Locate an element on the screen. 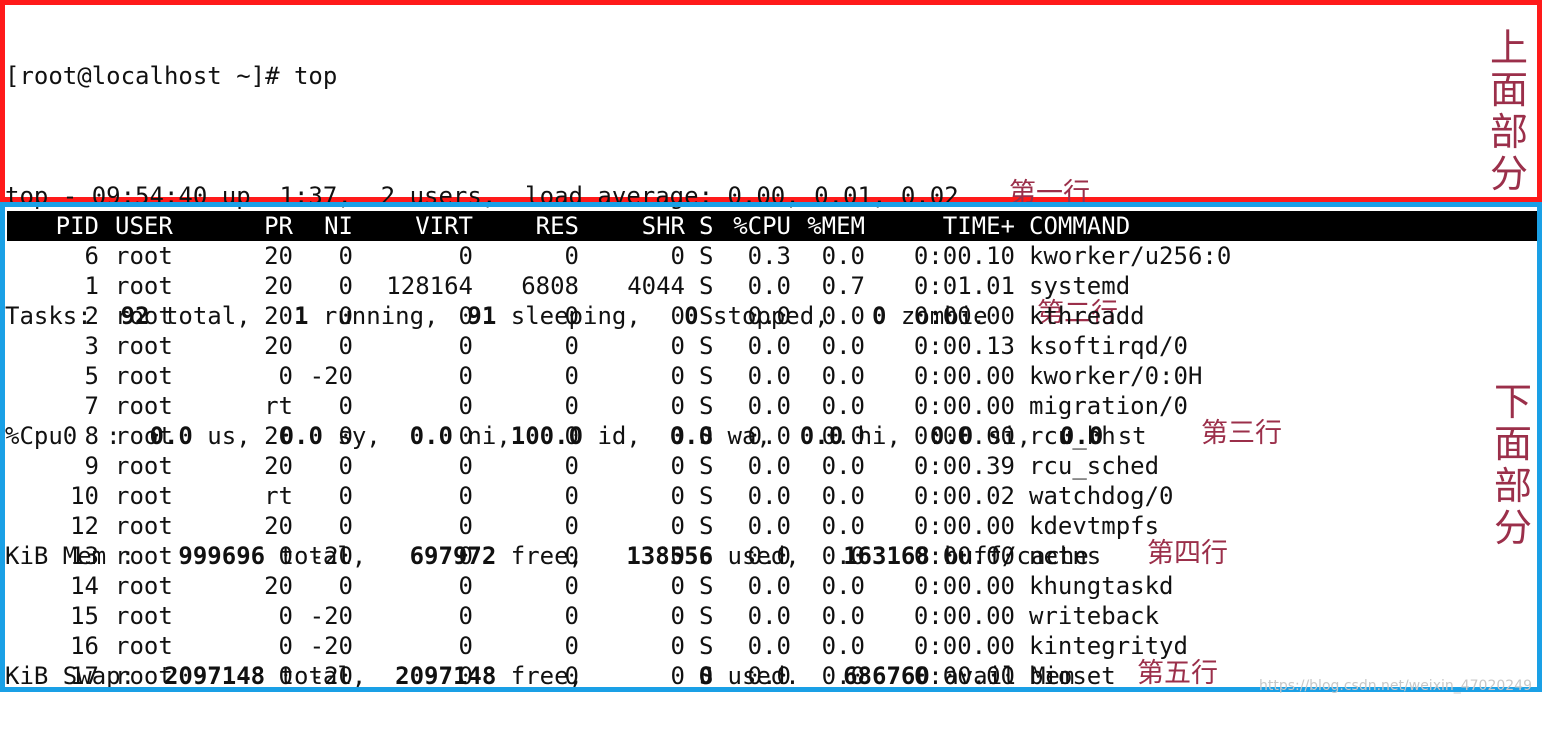 The width and height of the screenshot is (1542, 751). top-label-char: 上 is located at coordinates (1508, 48).